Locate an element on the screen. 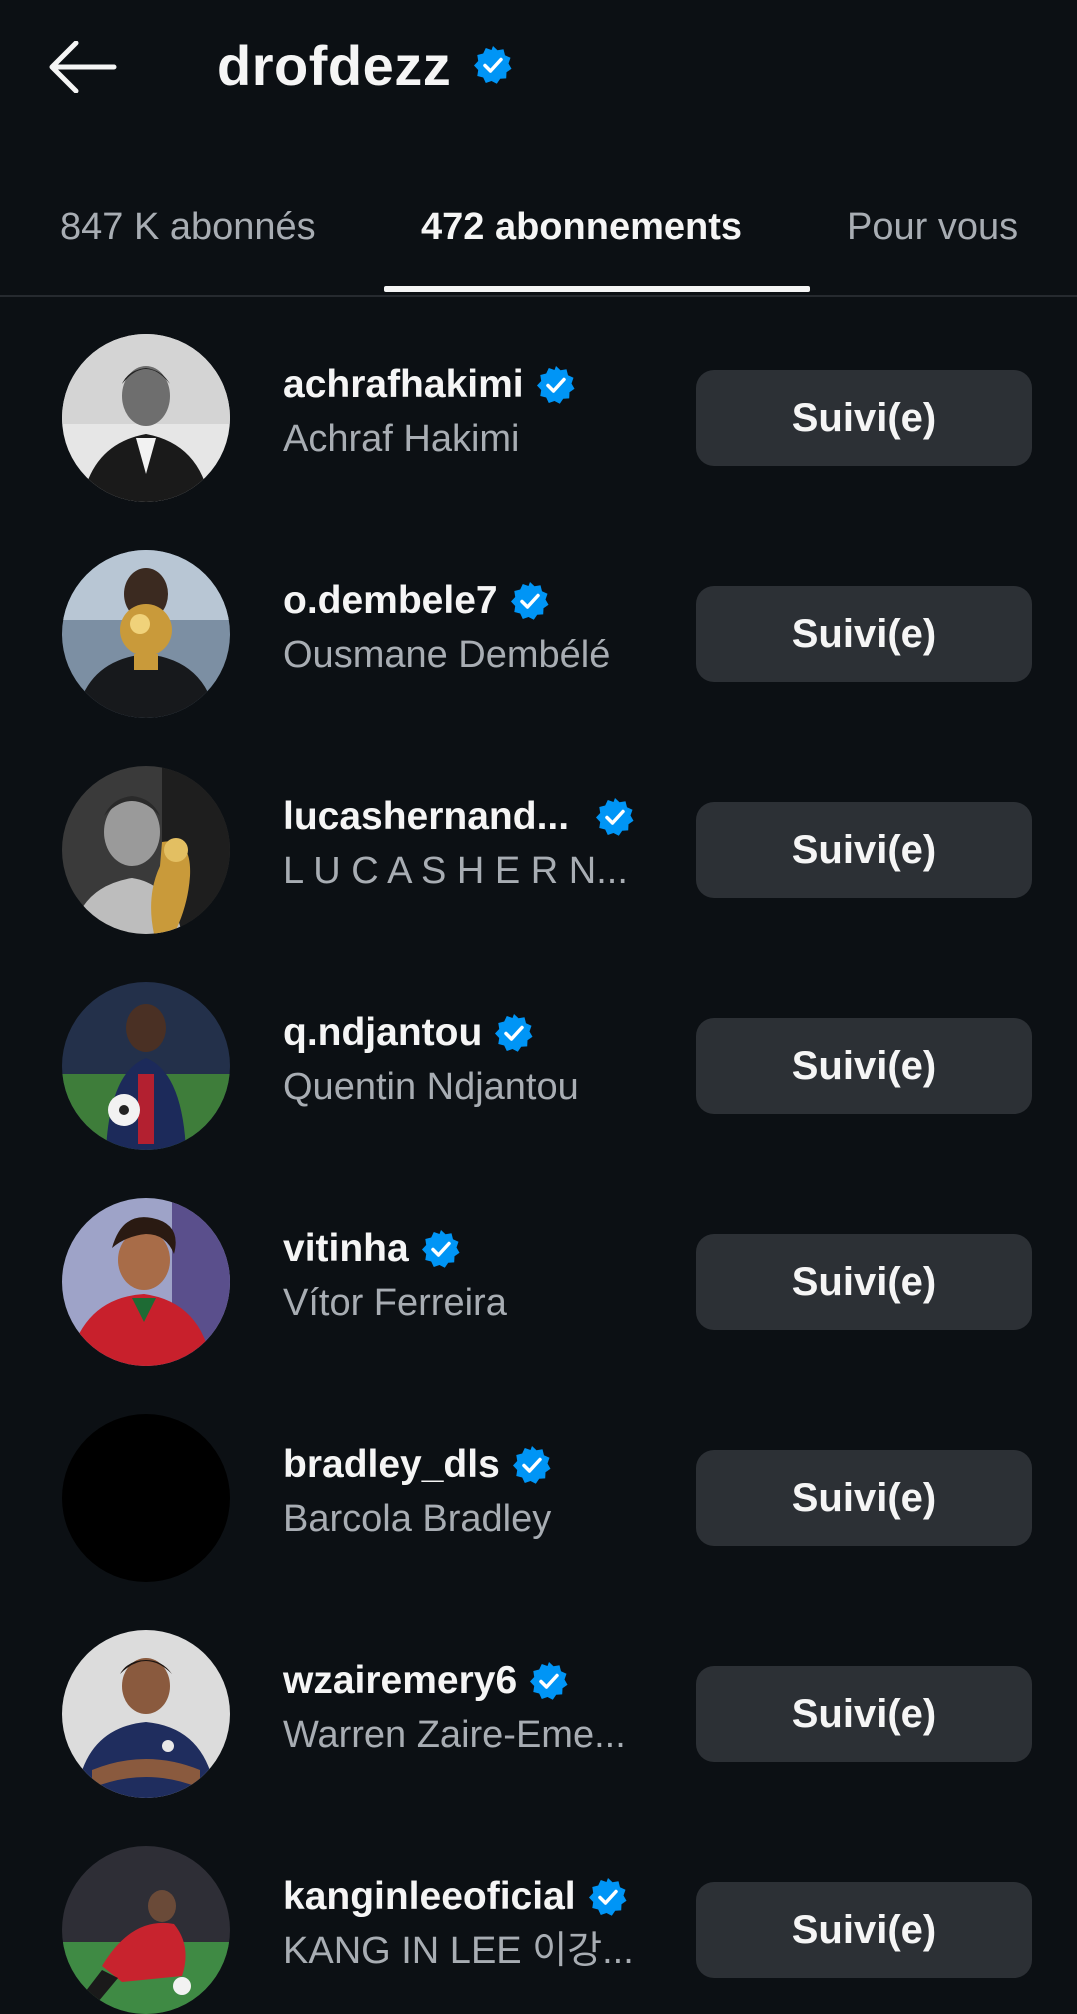  tab-following: 472 abonnements is located at coordinates (581, 227).